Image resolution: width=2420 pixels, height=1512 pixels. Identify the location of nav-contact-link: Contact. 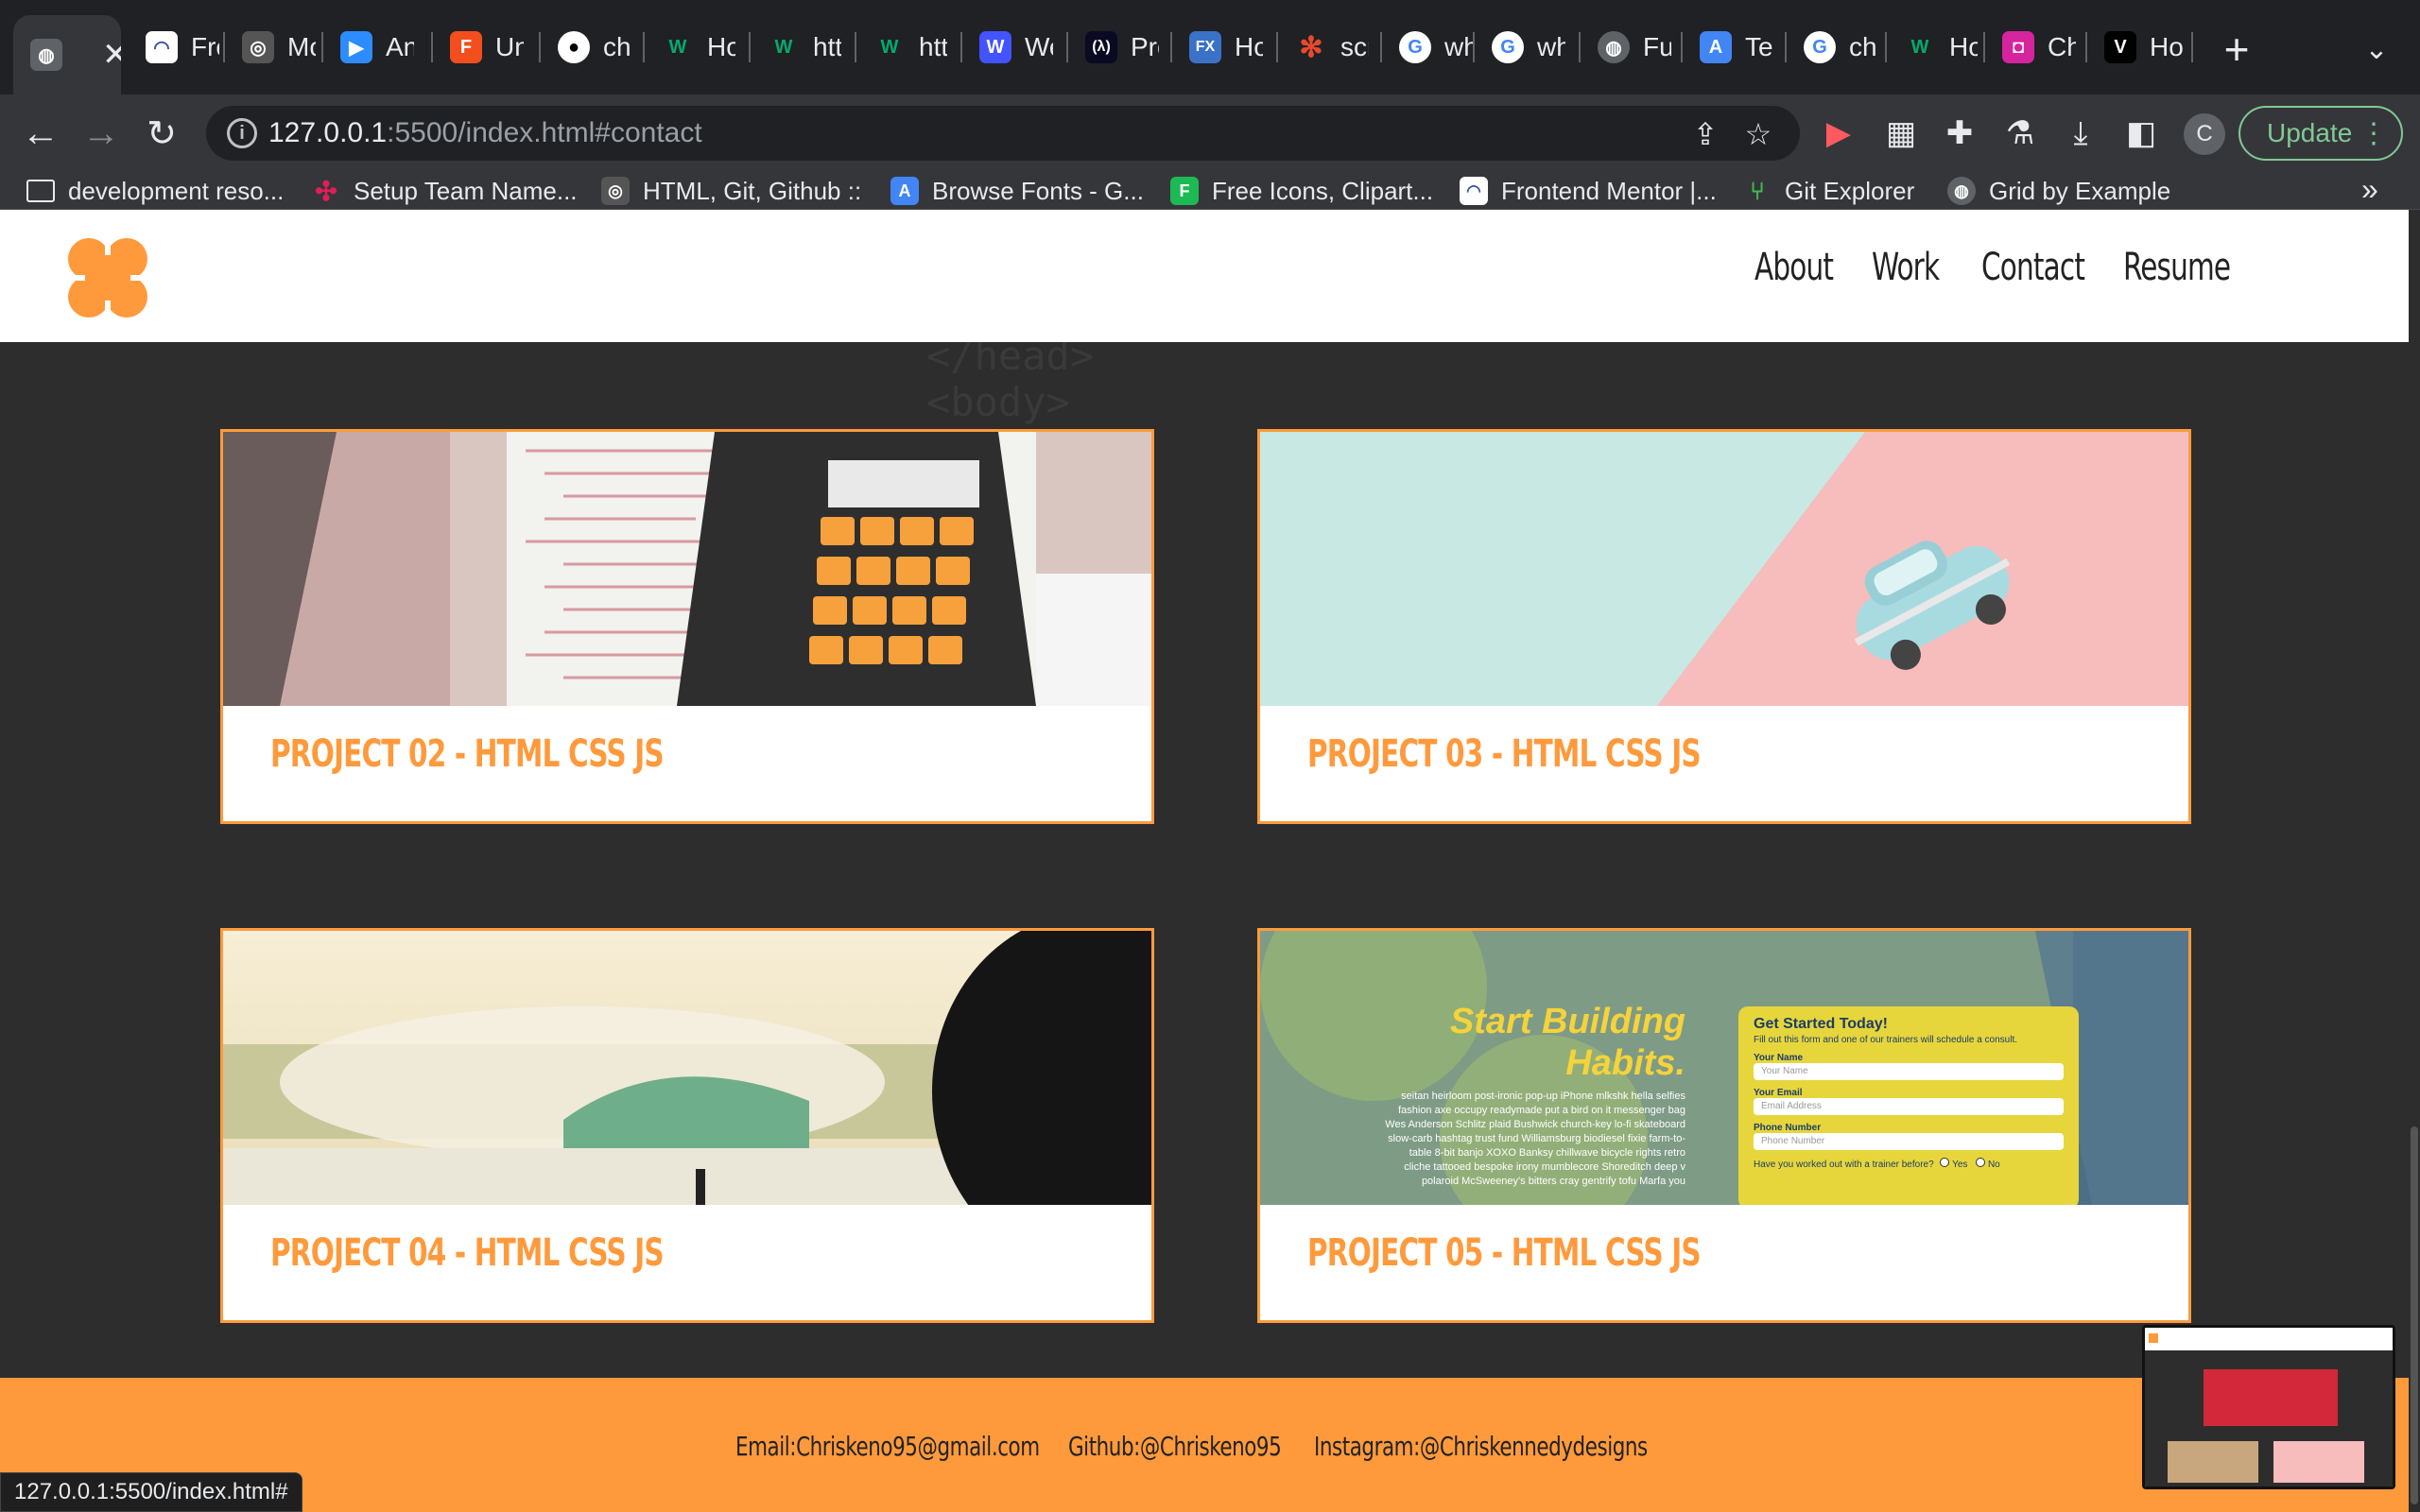
(2033, 267).